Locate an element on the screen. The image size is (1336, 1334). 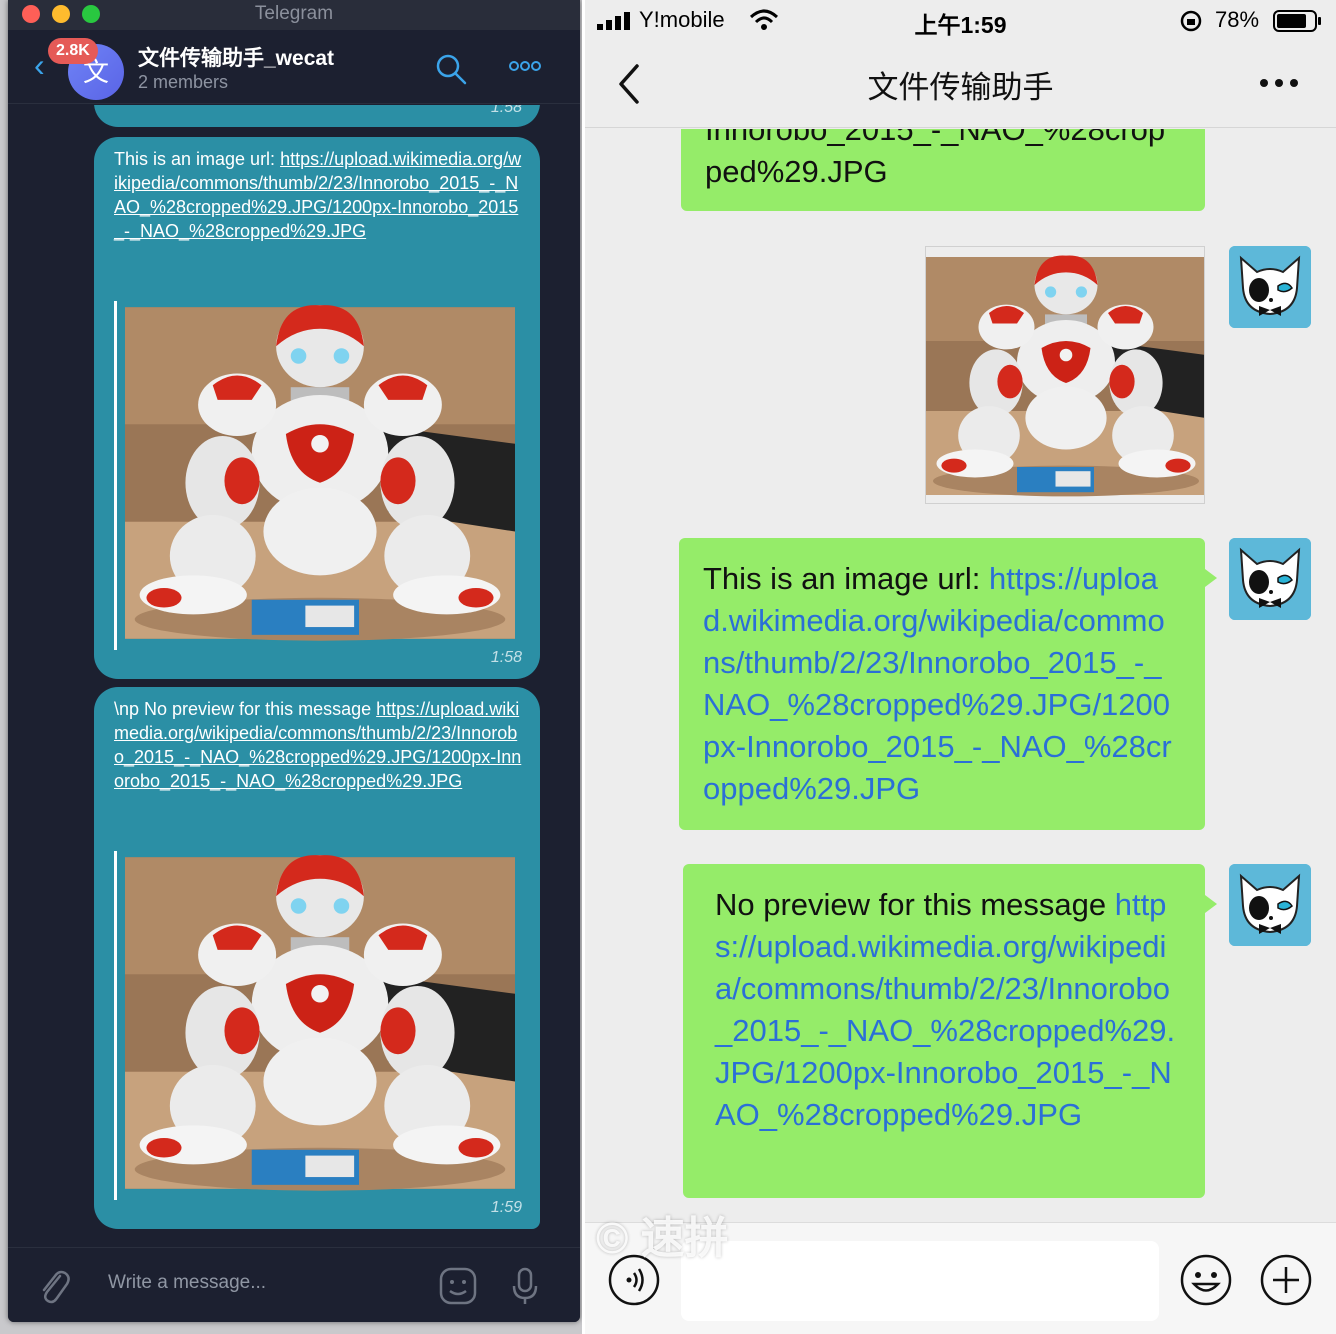
search-icon is located at coordinates (451, 69).